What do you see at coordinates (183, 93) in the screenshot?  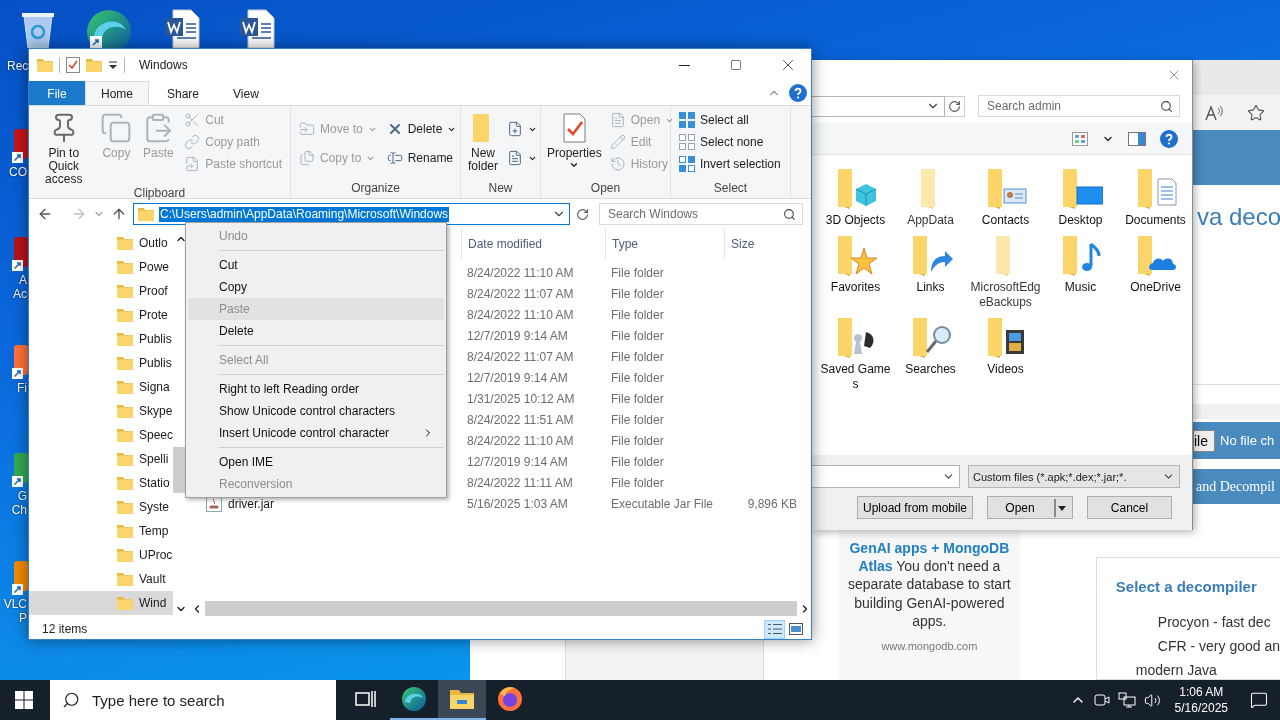 I see `ribbon-tab: Share` at bounding box center [183, 93].